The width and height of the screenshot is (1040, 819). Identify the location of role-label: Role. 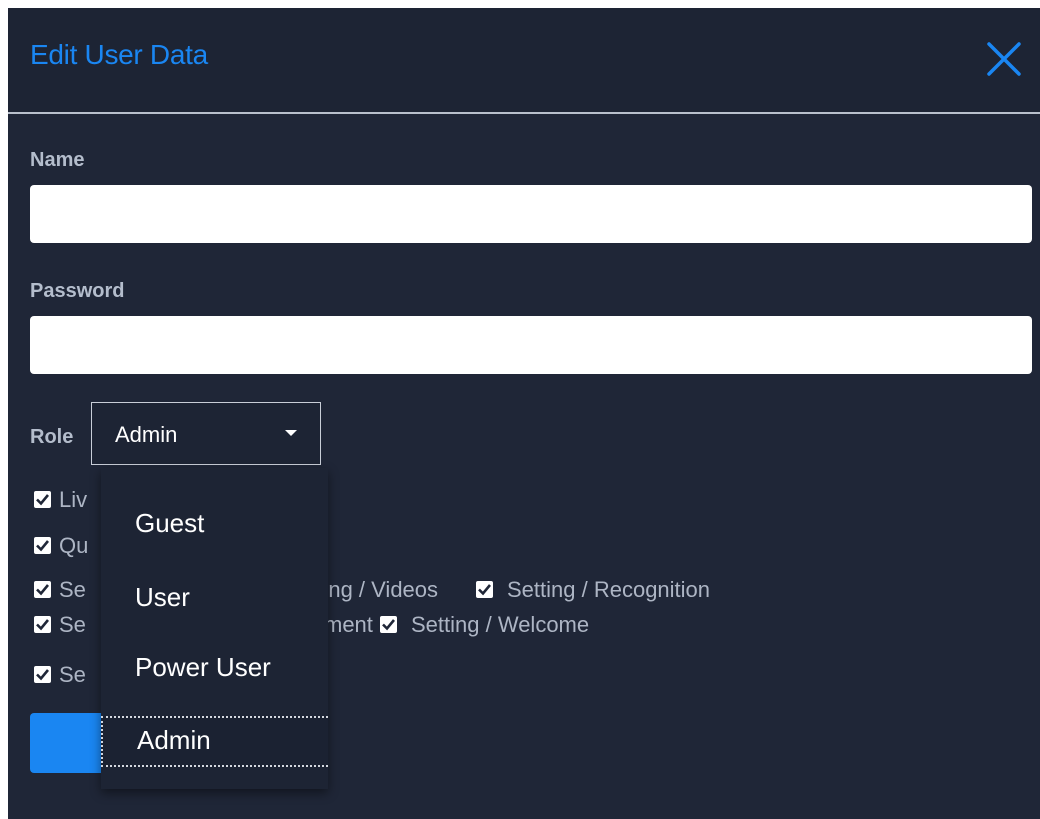
(52, 437).